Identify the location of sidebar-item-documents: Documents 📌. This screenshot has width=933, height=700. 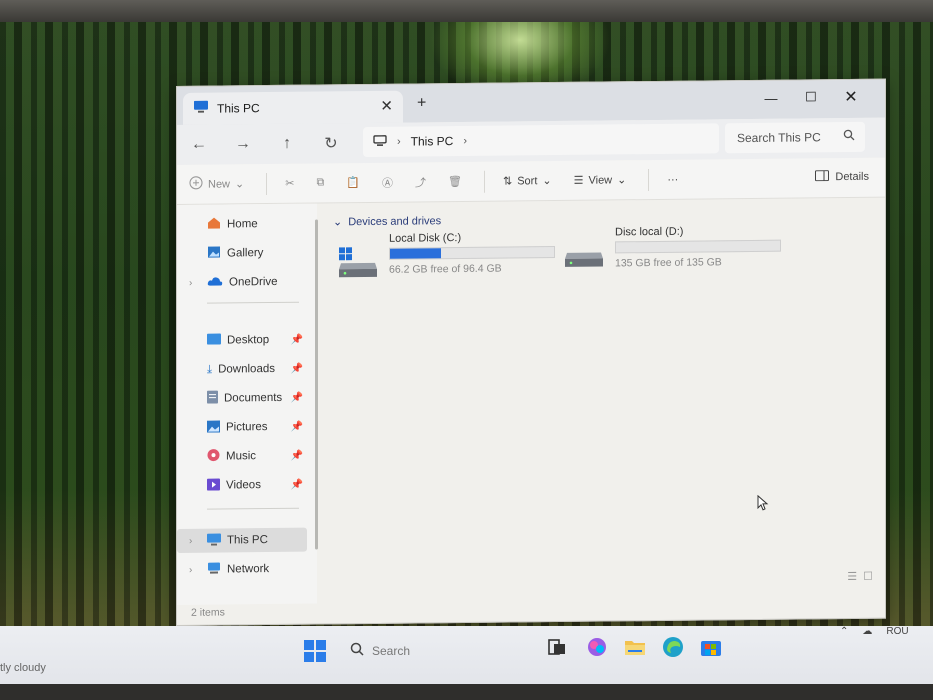
(242, 398).